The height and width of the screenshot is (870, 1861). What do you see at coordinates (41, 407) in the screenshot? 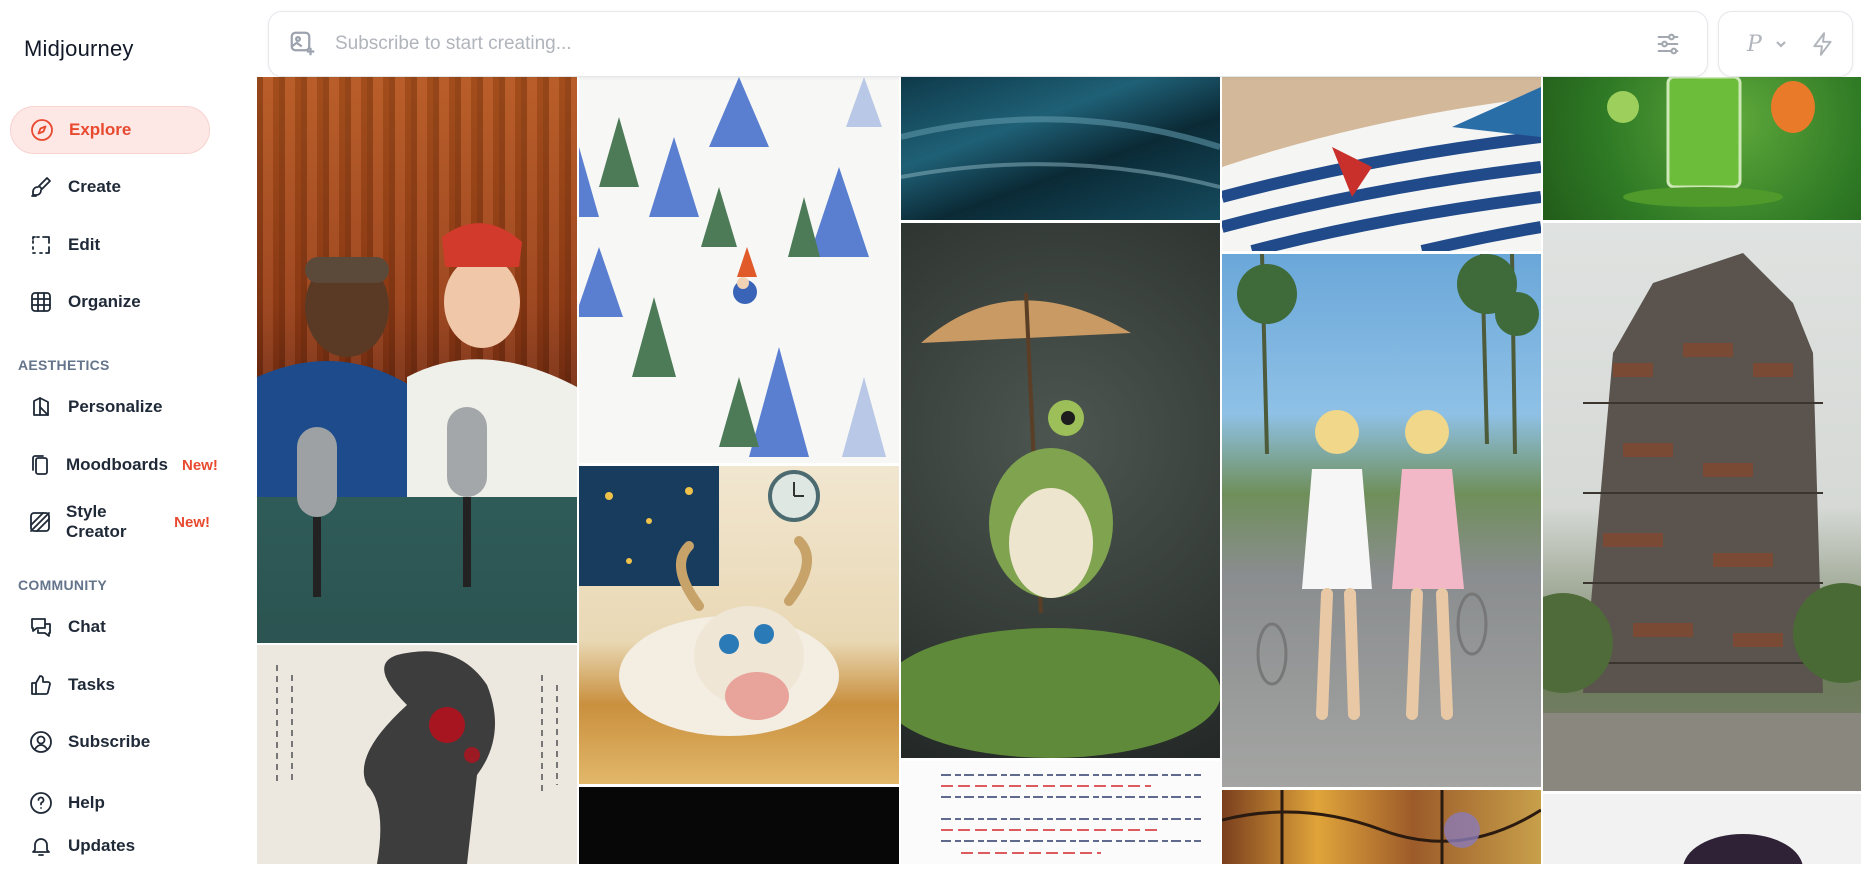
I see `personalize-icon` at bounding box center [41, 407].